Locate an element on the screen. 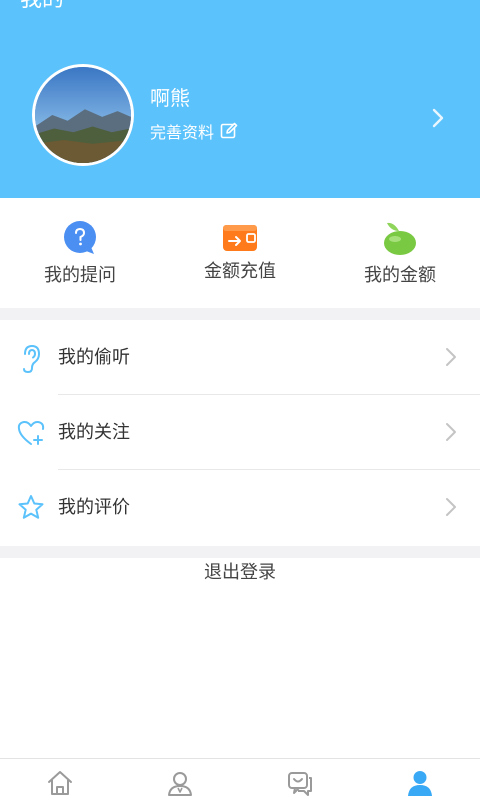 This screenshot has height=800, width=480. heart-plus-icon is located at coordinates (31, 432).